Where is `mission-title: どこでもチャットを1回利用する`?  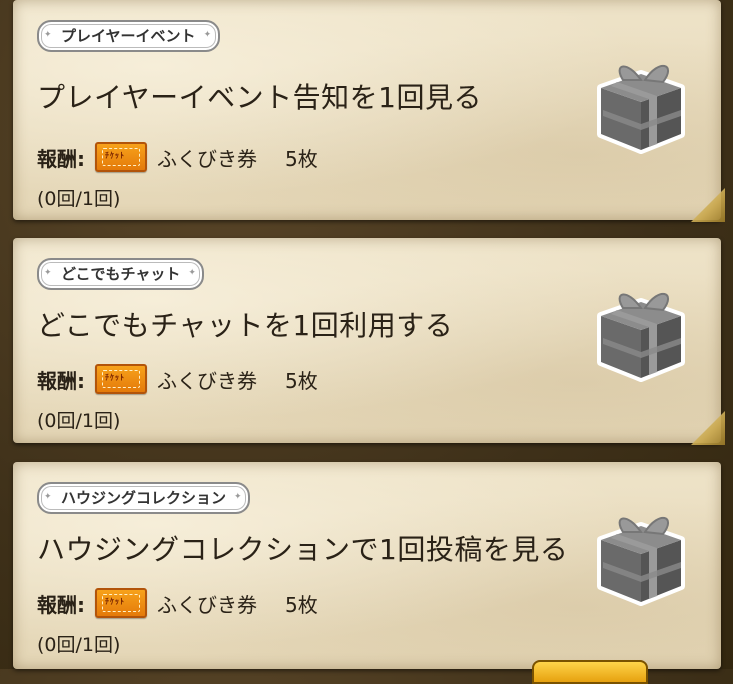
mission-title: どこでもチャットを1回利用する is located at coordinates (245, 325).